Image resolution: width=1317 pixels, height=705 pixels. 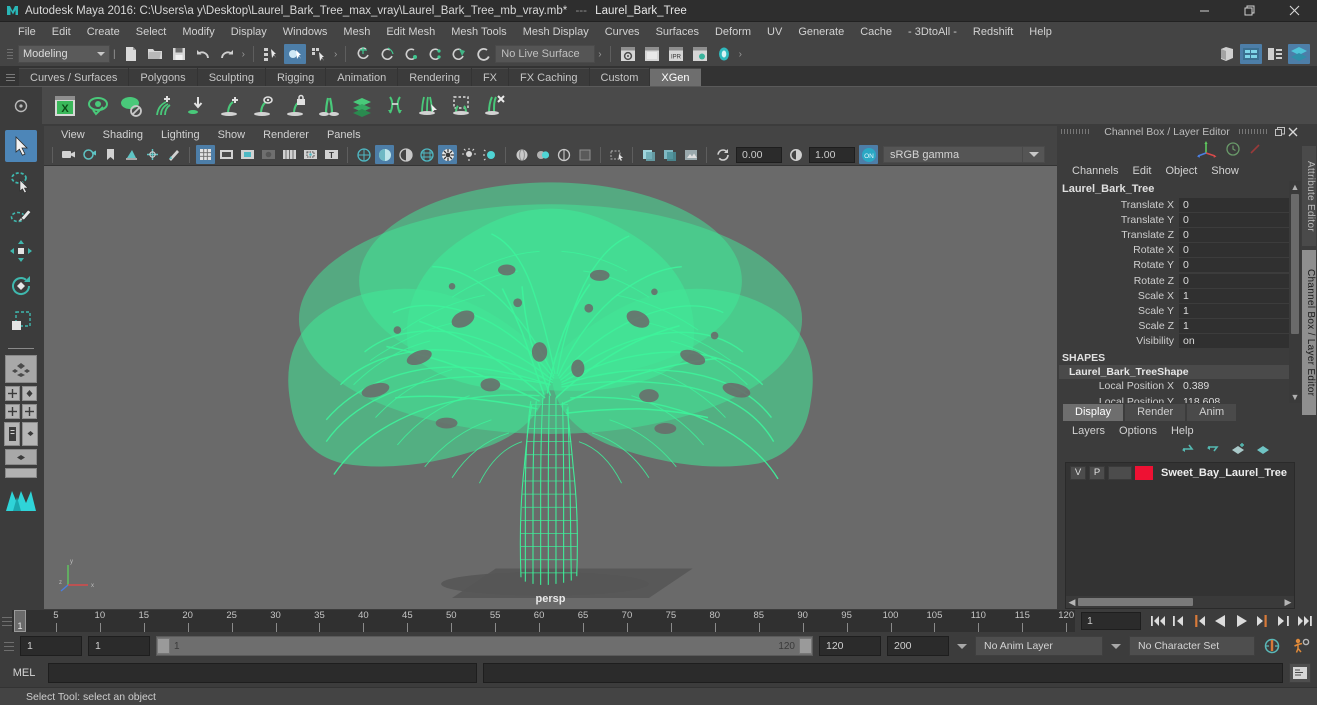 What do you see at coordinates (1213, 450) in the screenshot?
I see `move-layer-down-icon` at bounding box center [1213, 450].